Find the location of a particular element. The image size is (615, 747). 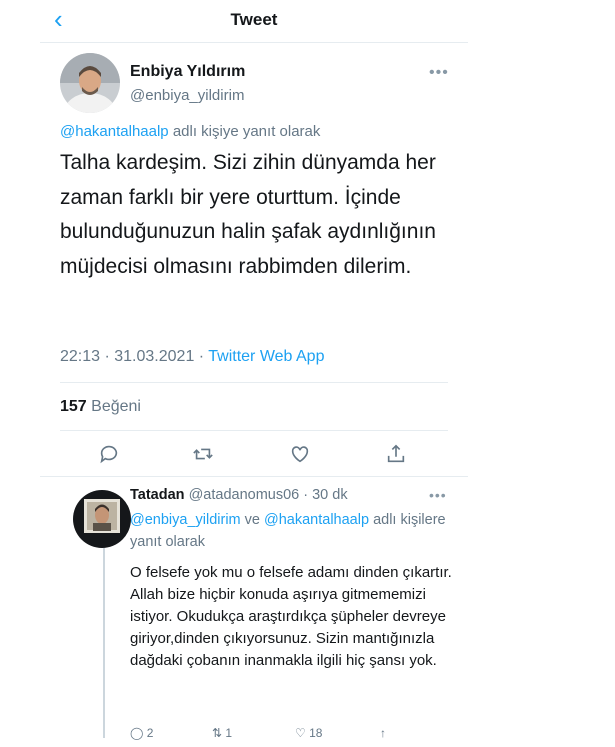

retweet-icon is located at coordinates (203, 454).